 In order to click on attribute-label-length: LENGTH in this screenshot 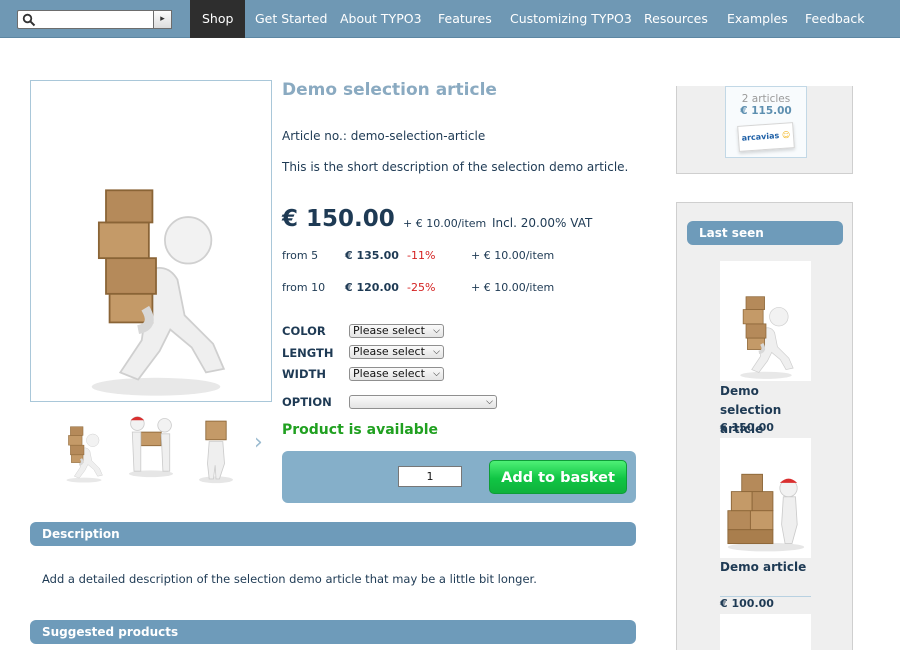, I will do `click(308, 353)`.